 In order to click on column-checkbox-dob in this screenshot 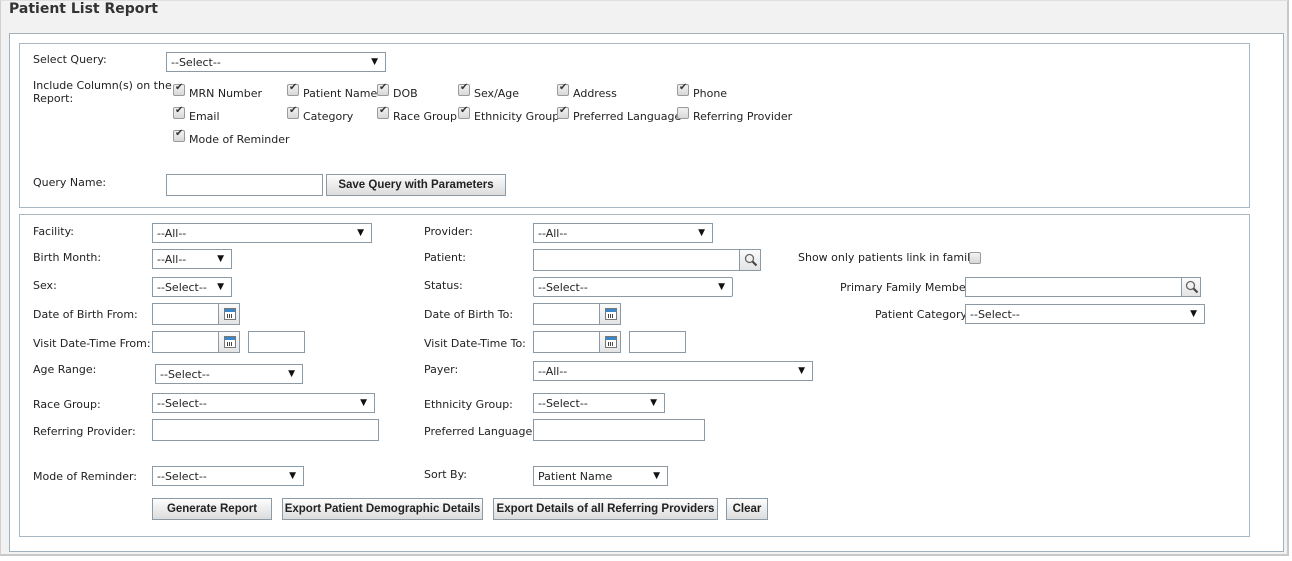, I will do `click(383, 89)`.